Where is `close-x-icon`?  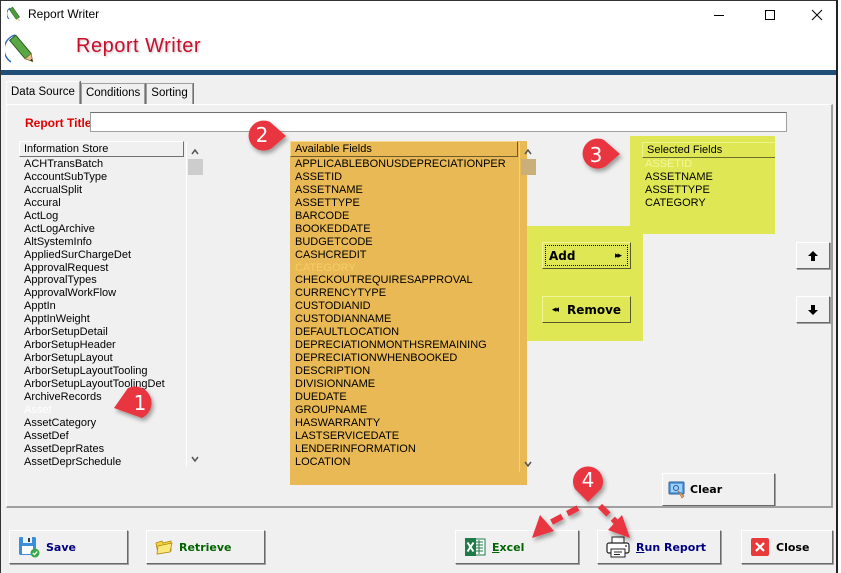 close-x-icon is located at coordinates (760, 547).